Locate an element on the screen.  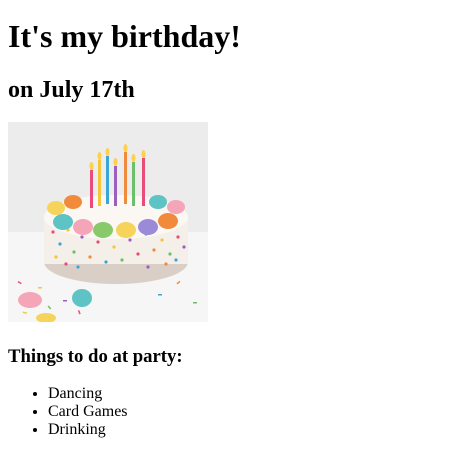
page-title: It's my birthday! is located at coordinates (124, 36).